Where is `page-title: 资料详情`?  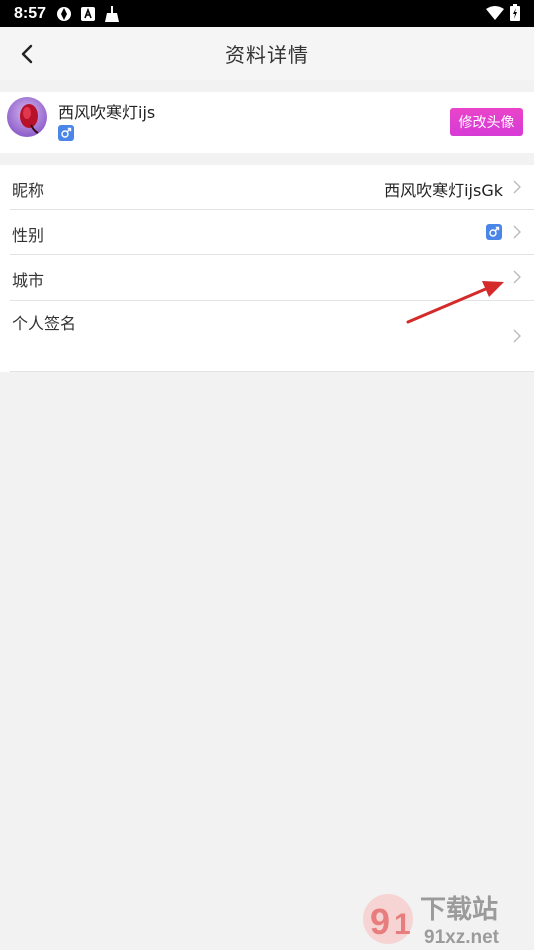 page-title: 资料详情 is located at coordinates (267, 55).